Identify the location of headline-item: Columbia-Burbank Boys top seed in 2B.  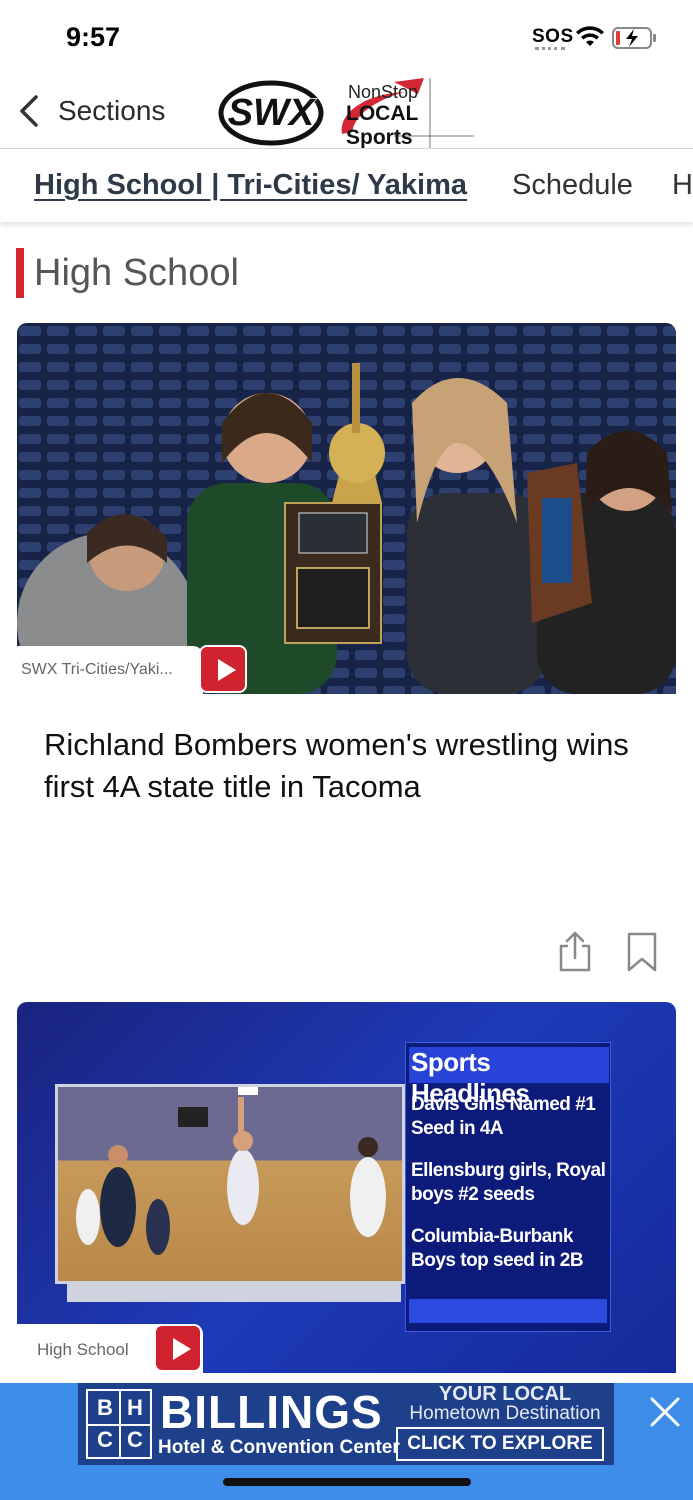
(497, 1248).